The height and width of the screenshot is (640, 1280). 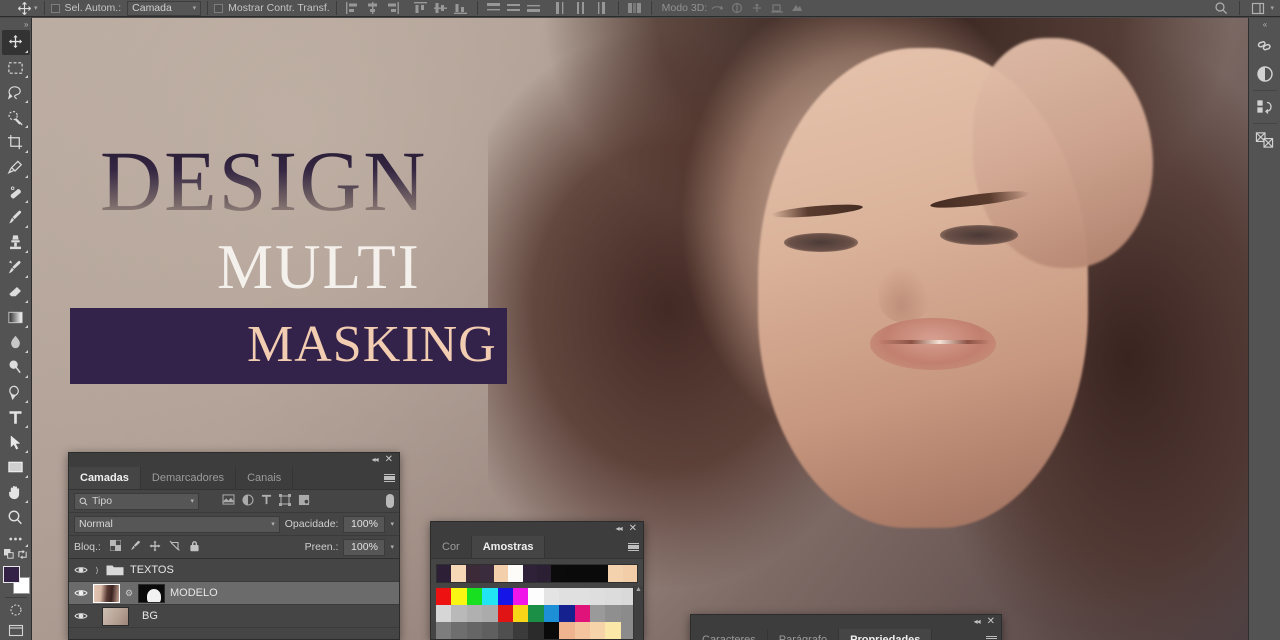 I want to click on screen-mode-icon, so click(x=16, y=630).